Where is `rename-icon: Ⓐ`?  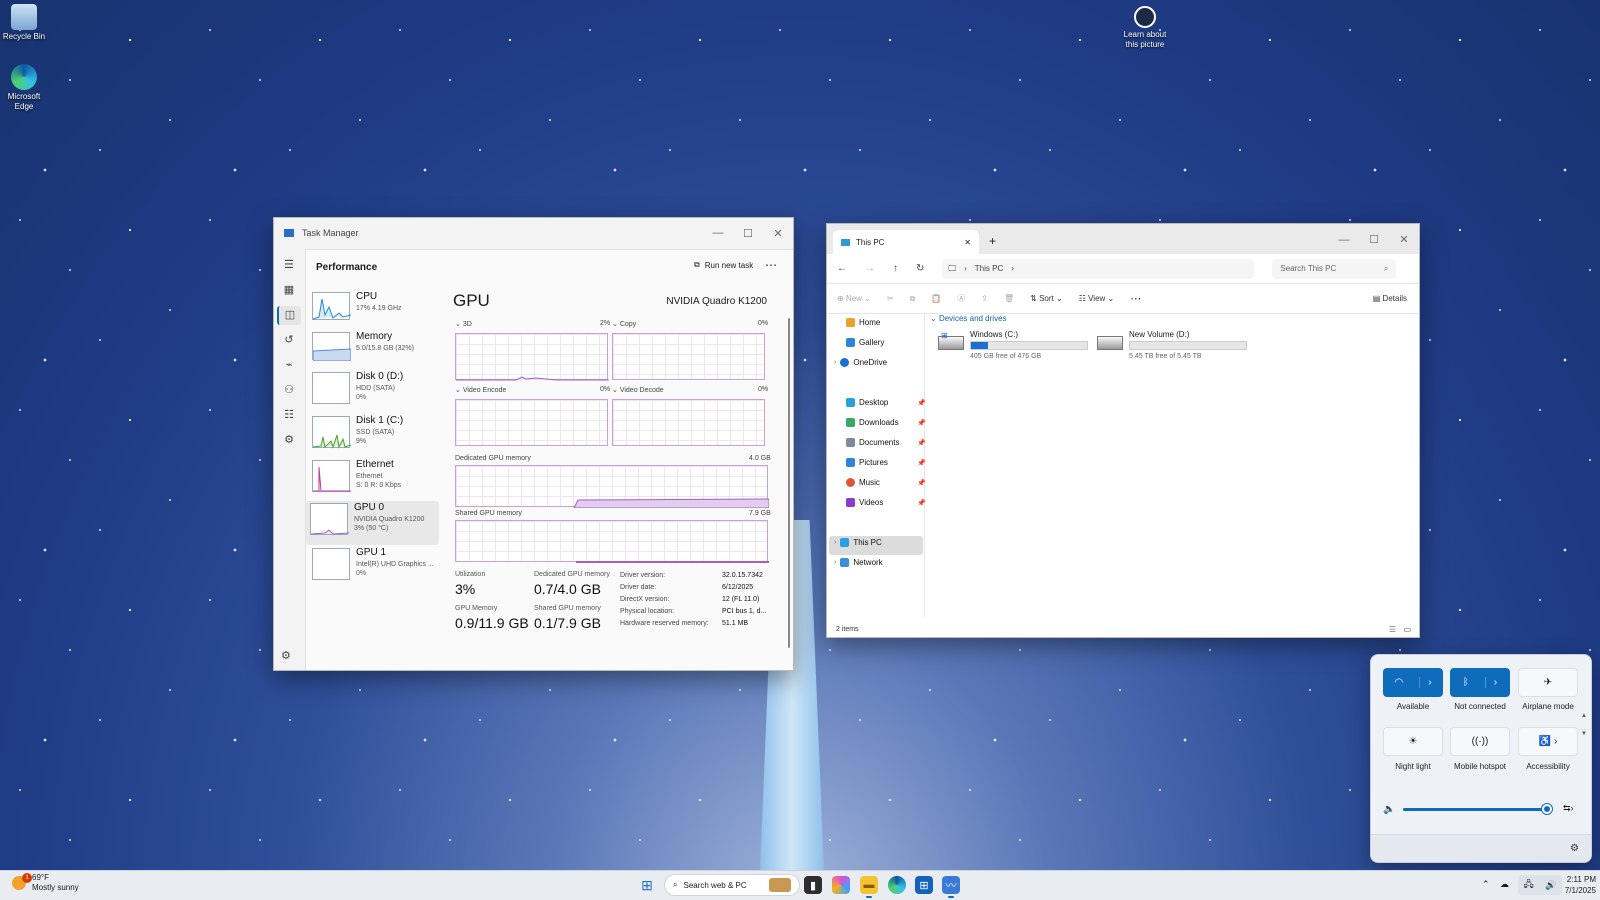 rename-icon: Ⓐ is located at coordinates (961, 298).